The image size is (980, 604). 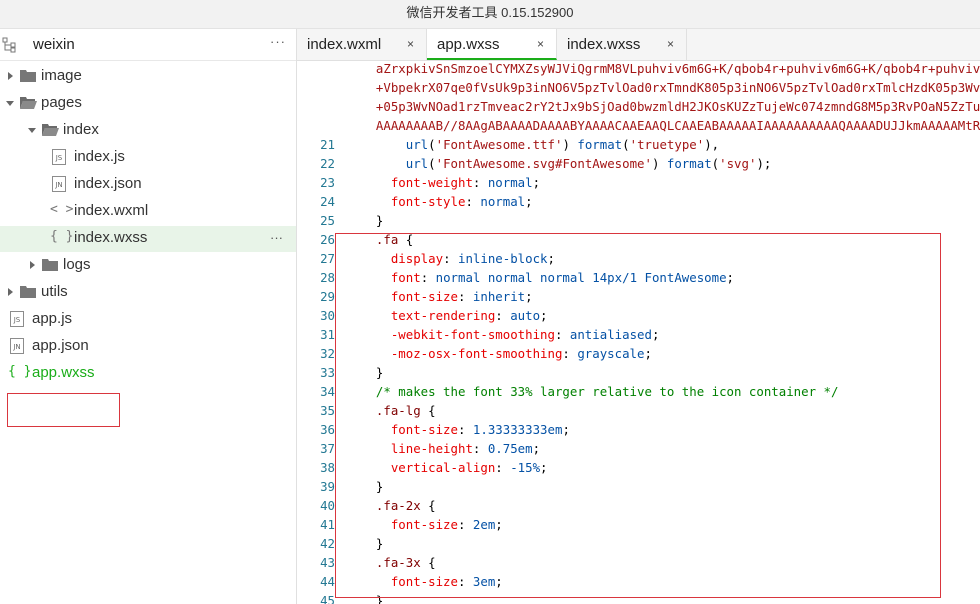 What do you see at coordinates (327, 467) in the screenshot?
I see `line-number: 38` at bounding box center [327, 467].